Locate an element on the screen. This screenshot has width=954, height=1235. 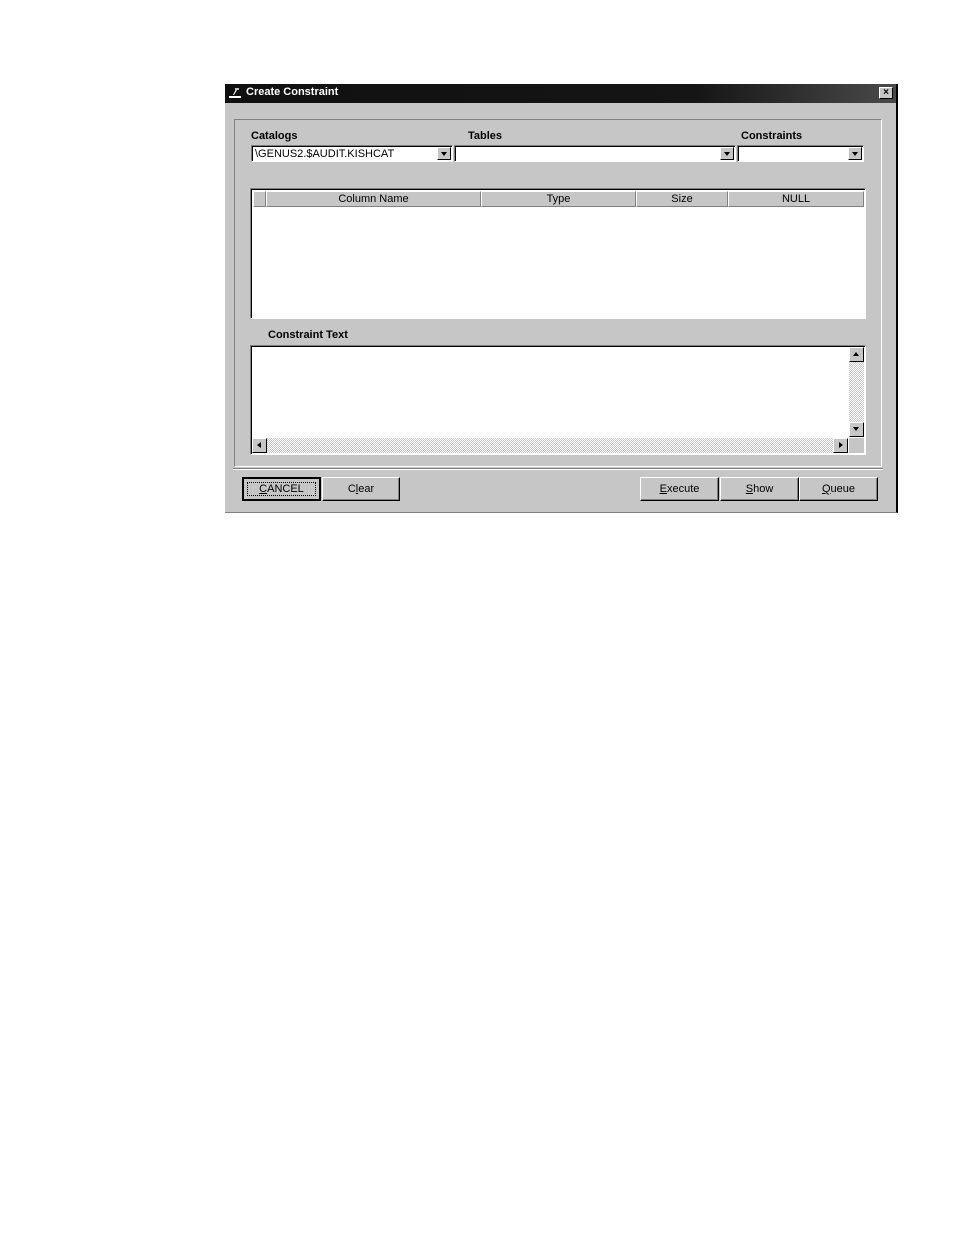
column-header-type: Type is located at coordinates (558, 199).